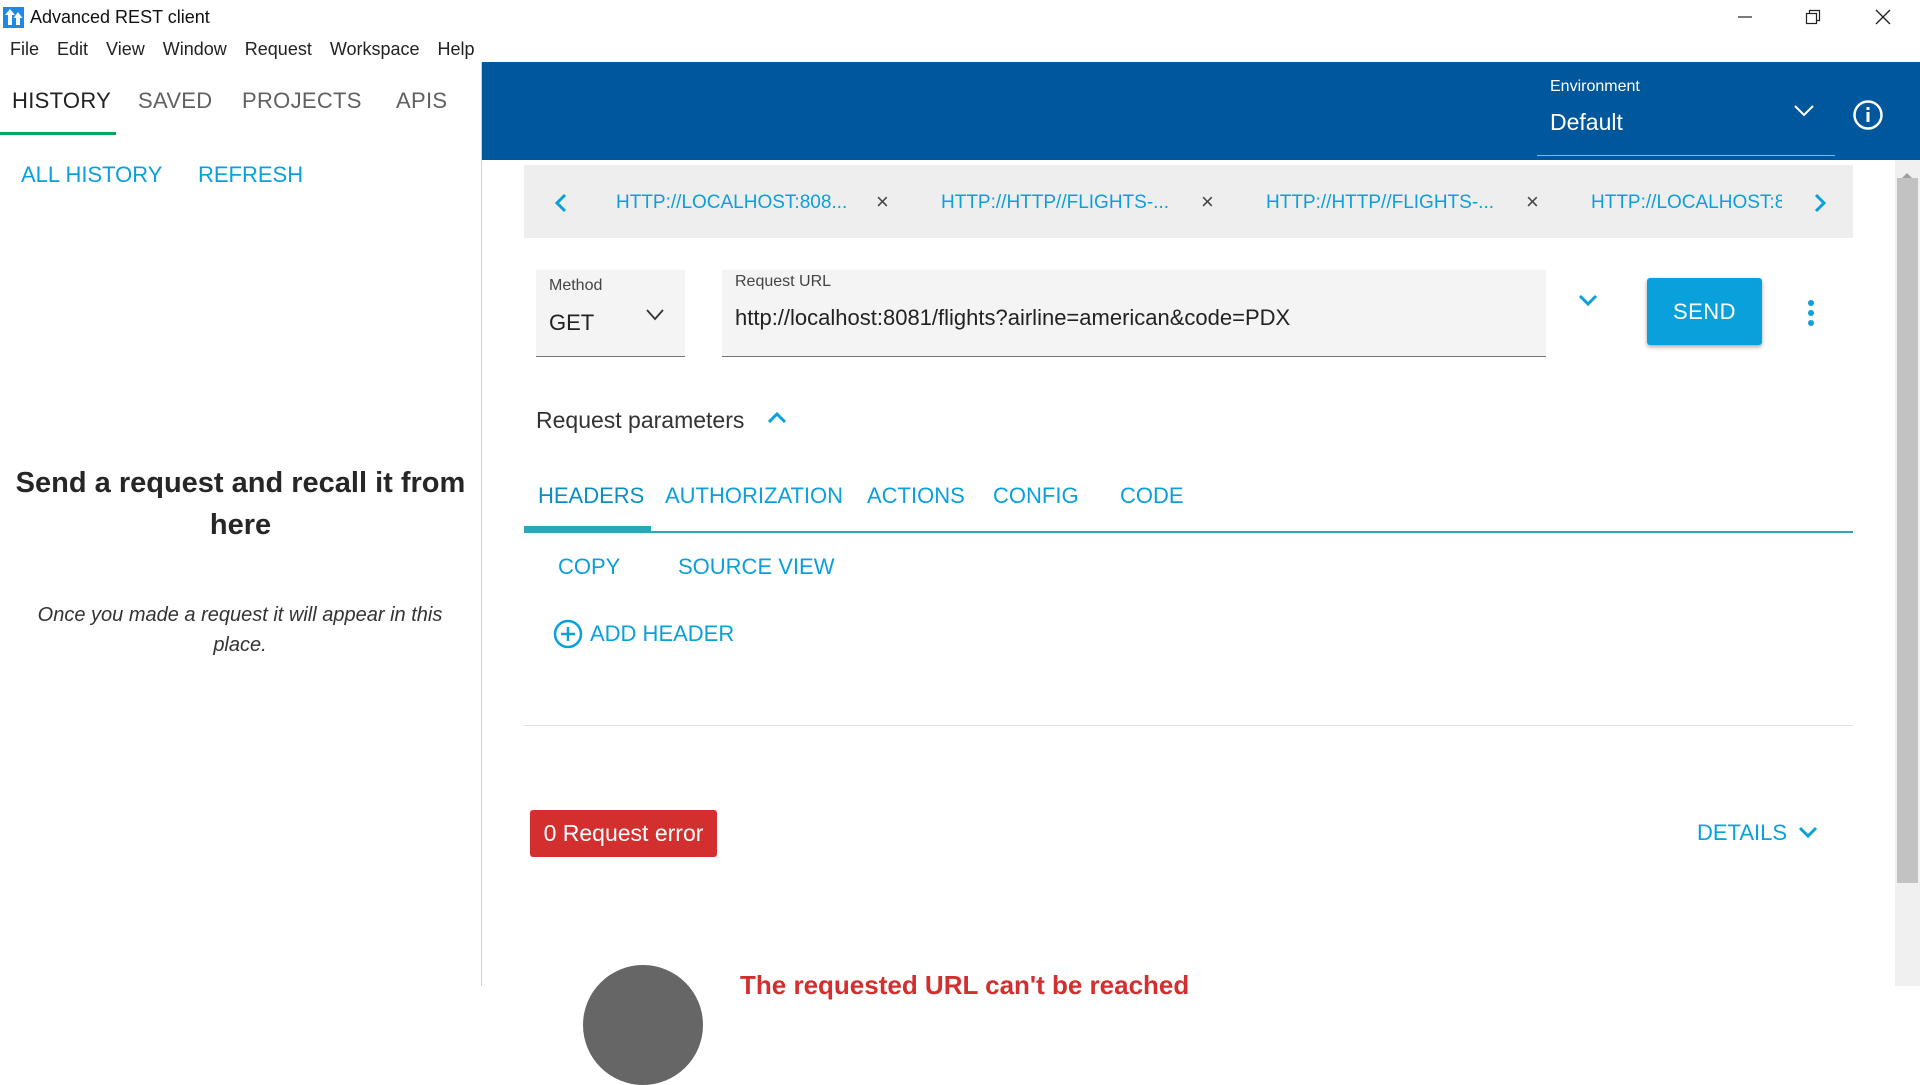 This screenshot has height=1085, width=1920. What do you see at coordinates (1820, 205) in the screenshot?
I see `tabs-scroll-right-icon` at bounding box center [1820, 205].